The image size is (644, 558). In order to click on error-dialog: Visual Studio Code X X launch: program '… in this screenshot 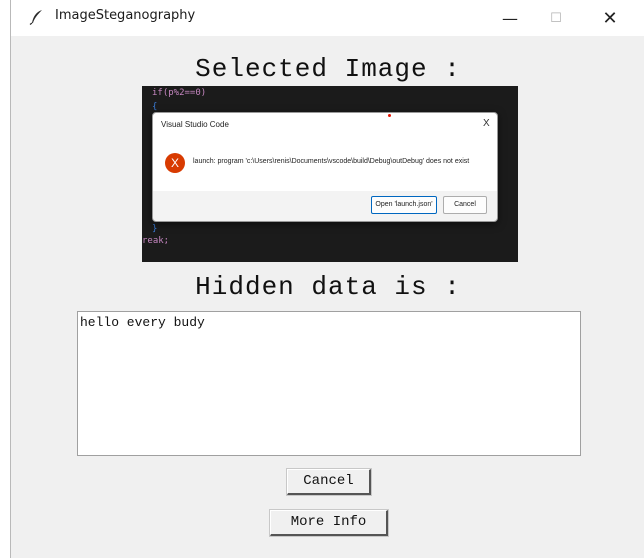, I will do `click(325, 167)`.